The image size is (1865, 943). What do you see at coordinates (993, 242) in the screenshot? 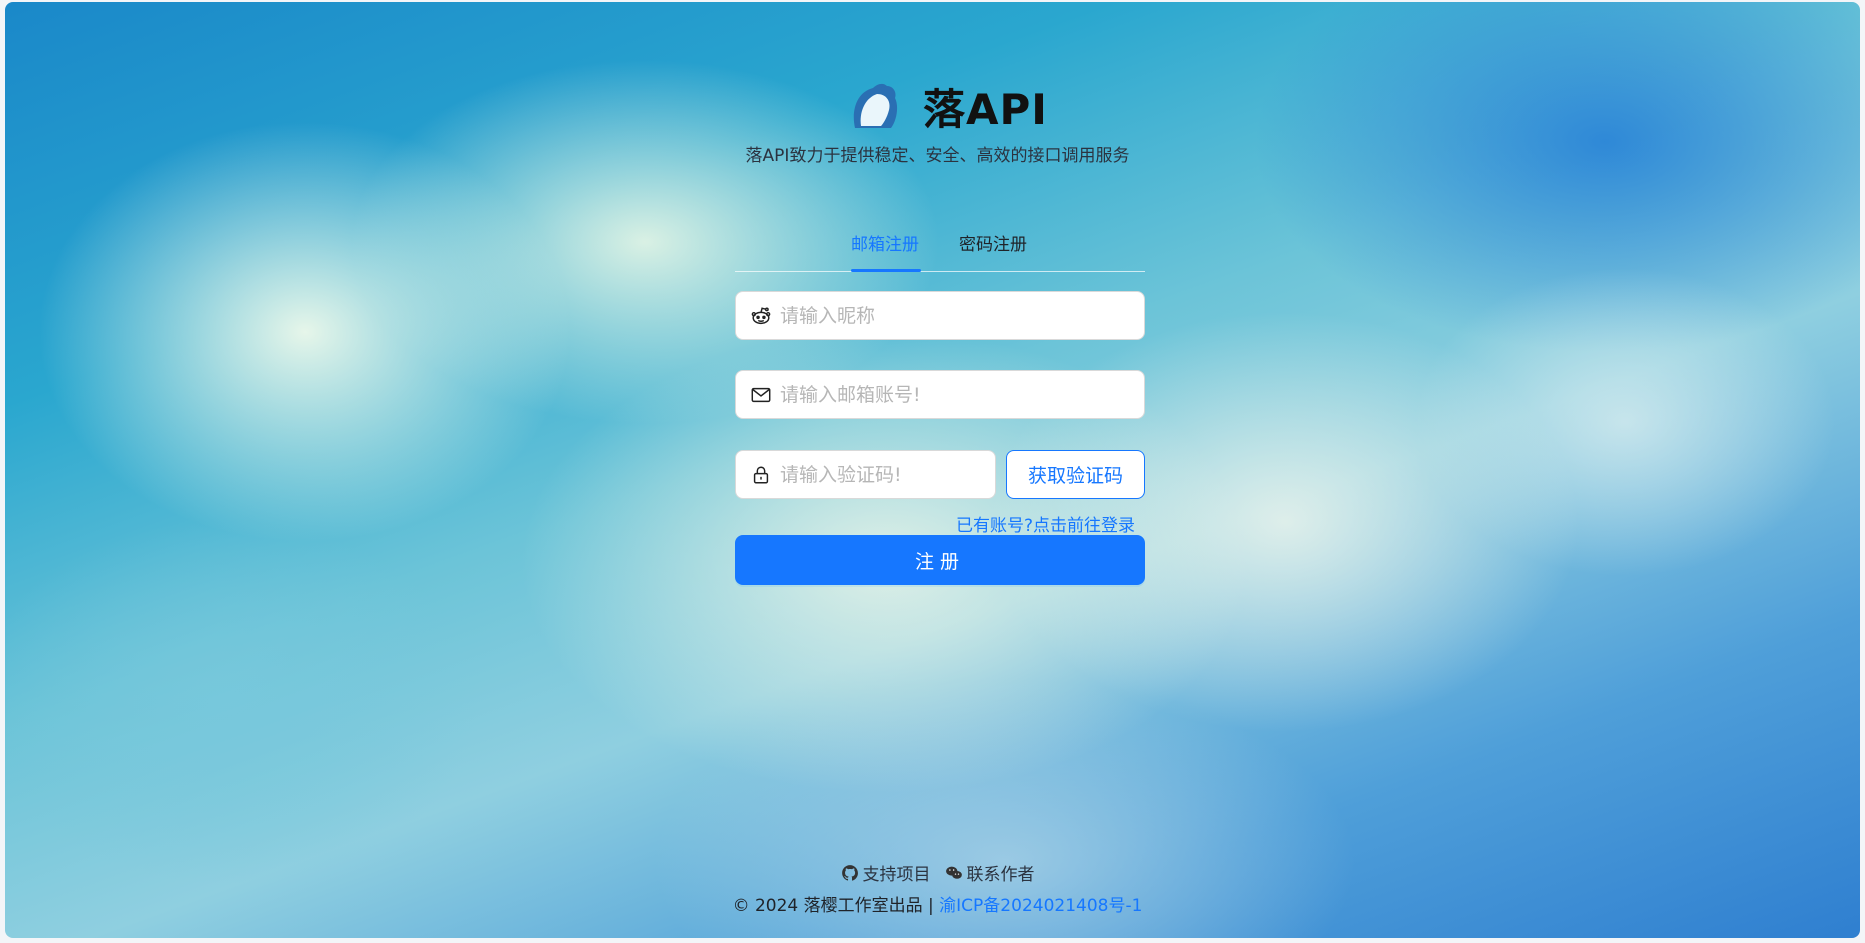
I see `tab-password-register: 密码注册` at bounding box center [993, 242].